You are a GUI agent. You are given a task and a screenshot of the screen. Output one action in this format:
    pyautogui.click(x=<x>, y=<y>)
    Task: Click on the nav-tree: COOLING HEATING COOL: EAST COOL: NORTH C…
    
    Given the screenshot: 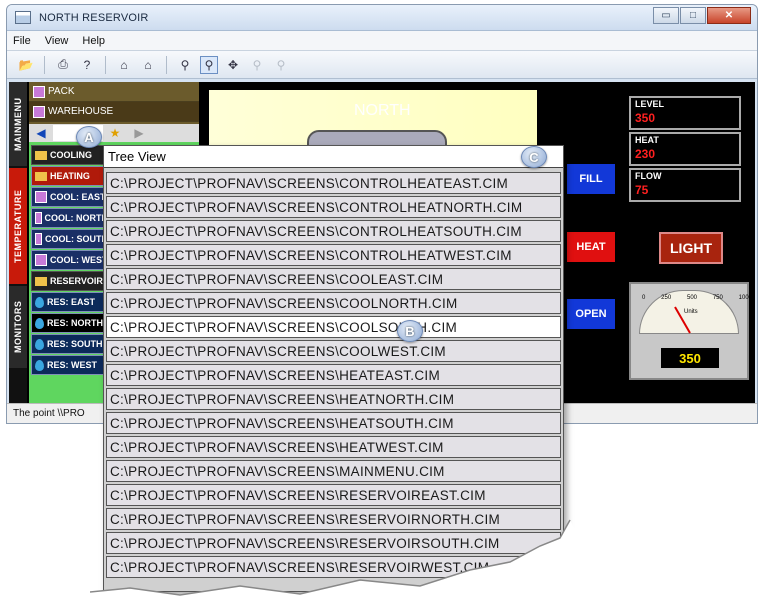 What is the action you would take?
    pyautogui.click(x=70, y=260)
    